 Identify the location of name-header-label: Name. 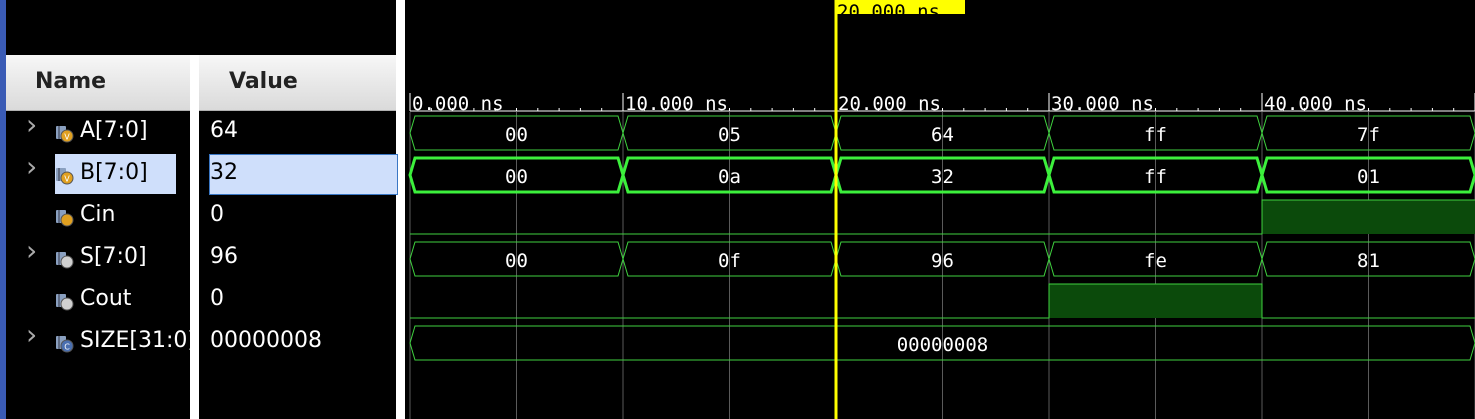
(71, 81).